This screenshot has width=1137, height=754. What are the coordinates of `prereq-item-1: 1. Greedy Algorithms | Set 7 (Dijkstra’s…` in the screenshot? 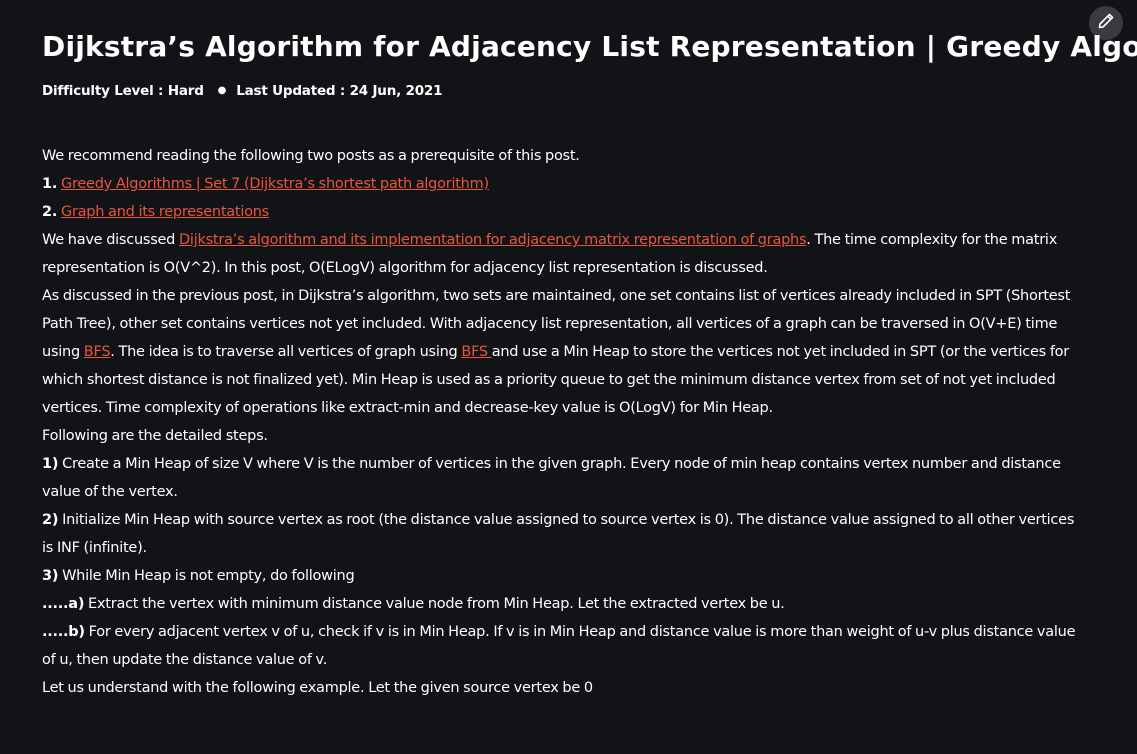 It's located at (562, 184).